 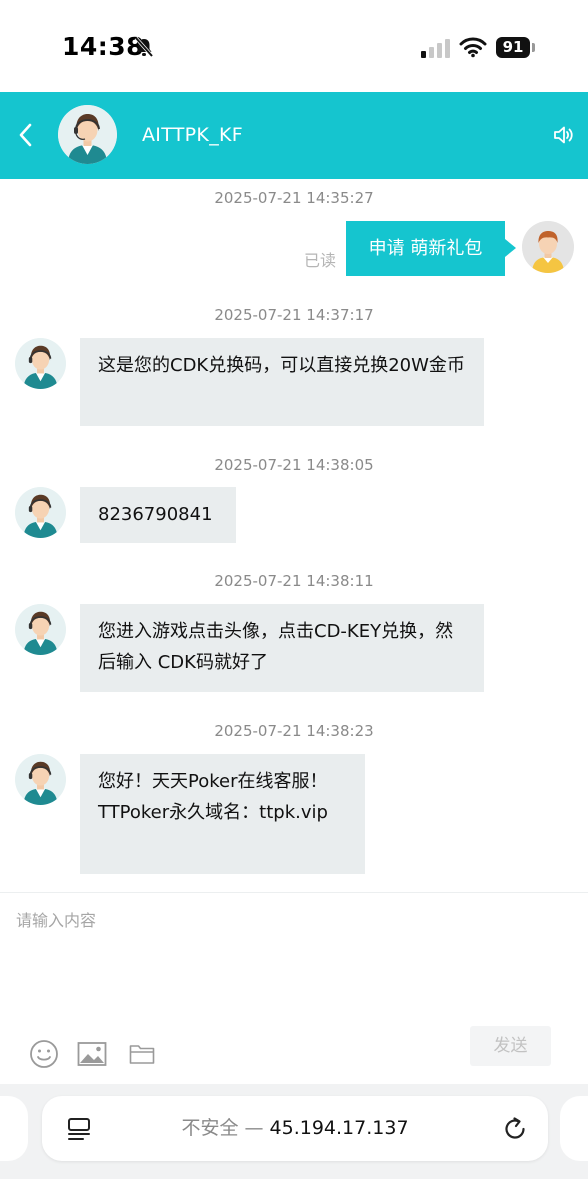 I want to click on cellular-signal-icon, so click(x=435, y=48).